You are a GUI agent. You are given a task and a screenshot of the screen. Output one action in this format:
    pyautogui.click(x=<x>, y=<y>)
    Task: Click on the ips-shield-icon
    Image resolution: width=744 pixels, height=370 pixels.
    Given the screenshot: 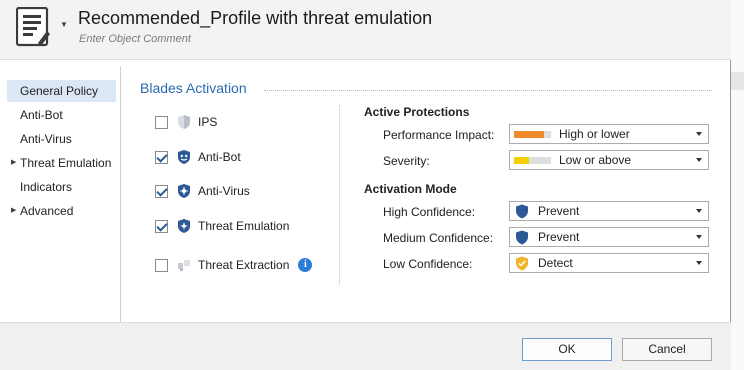 What is the action you would take?
    pyautogui.click(x=184, y=122)
    